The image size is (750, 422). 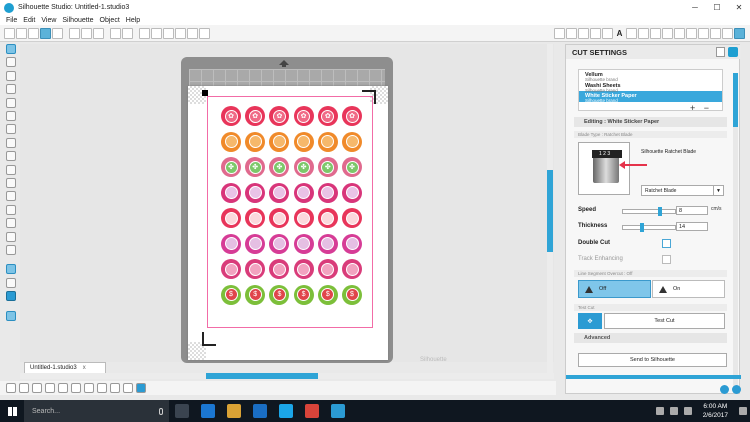 What do you see at coordinates (649, 211) in the screenshot?
I see `speed-slider` at bounding box center [649, 211].